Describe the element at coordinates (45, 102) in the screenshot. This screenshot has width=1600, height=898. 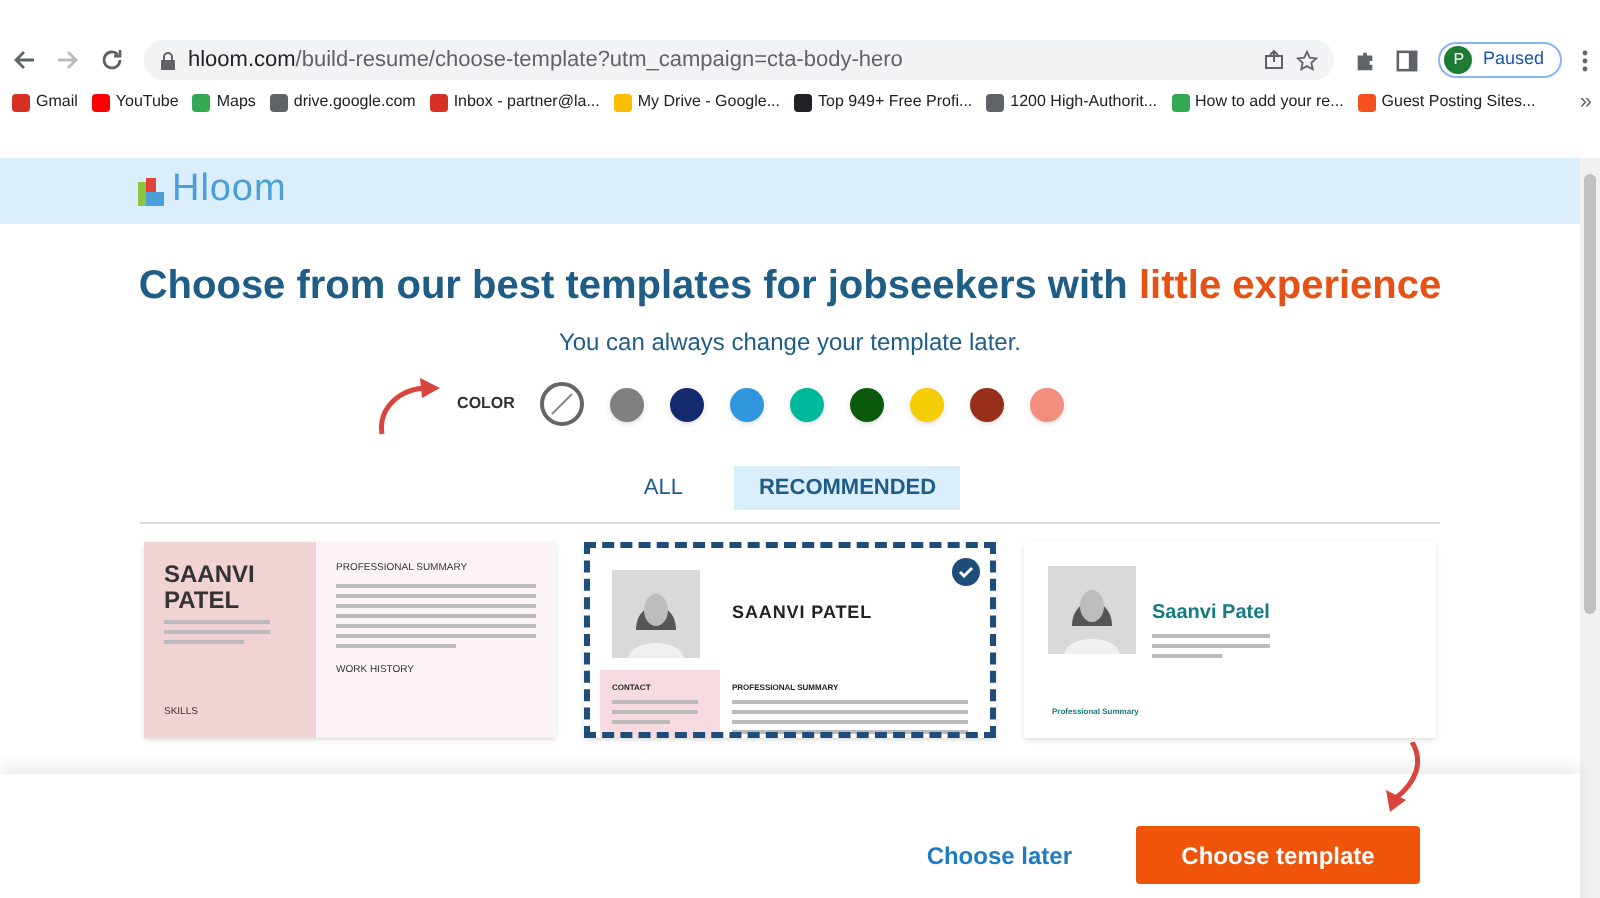
I see `bookmark: Gmail` at that location.